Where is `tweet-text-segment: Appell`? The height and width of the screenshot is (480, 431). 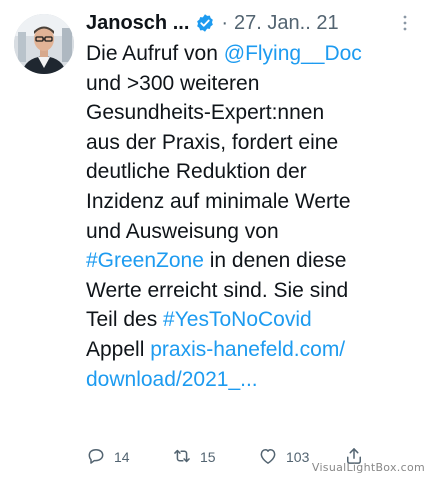
tweet-text-segment: Appell is located at coordinates (118, 349).